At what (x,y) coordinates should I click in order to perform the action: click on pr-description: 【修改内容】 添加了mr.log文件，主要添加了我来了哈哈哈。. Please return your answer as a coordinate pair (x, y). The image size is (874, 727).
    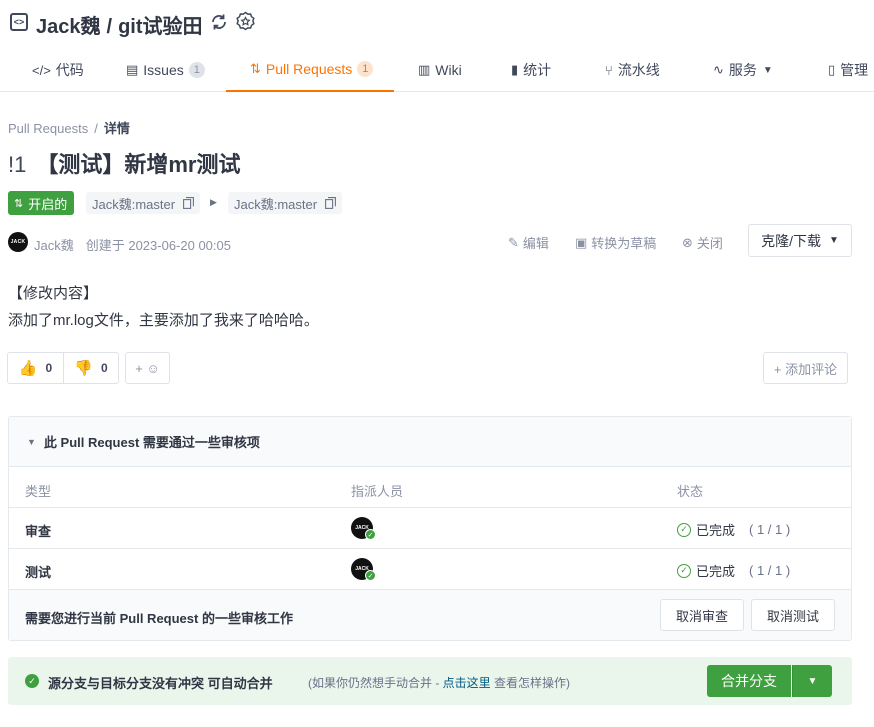
    Looking at the image, I should click on (163, 307).